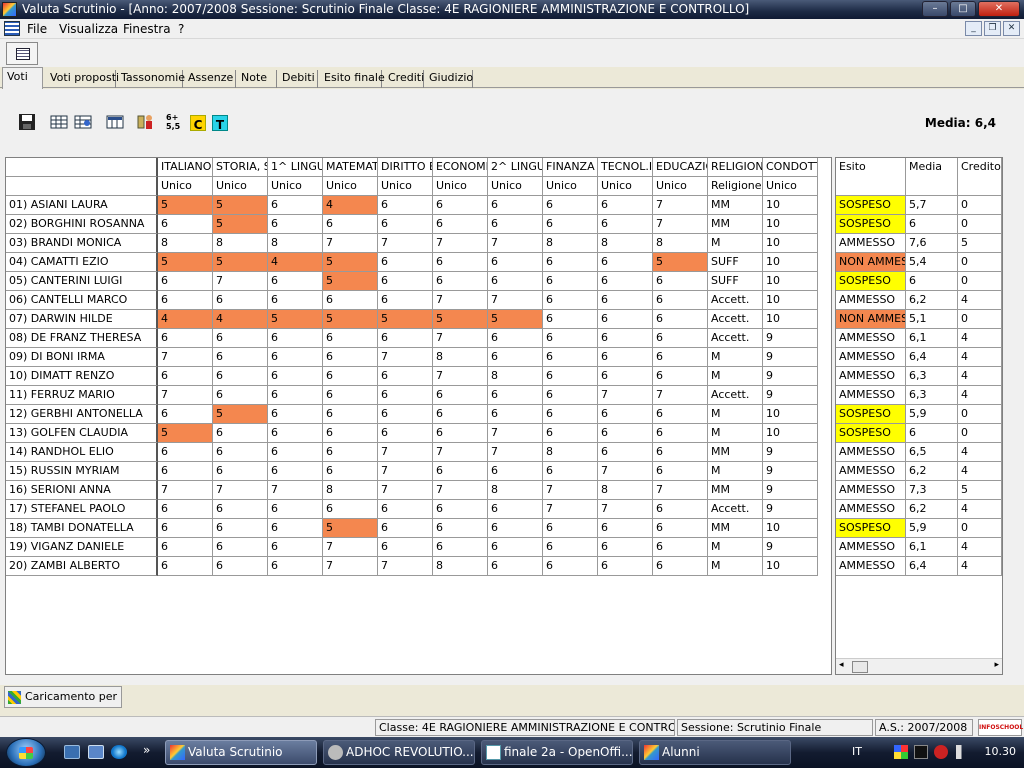 The width and height of the screenshot is (1024, 768). What do you see at coordinates (680, 167) in the screenshot?
I see `subject-header: EDUCAZIO` at bounding box center [680, 167].